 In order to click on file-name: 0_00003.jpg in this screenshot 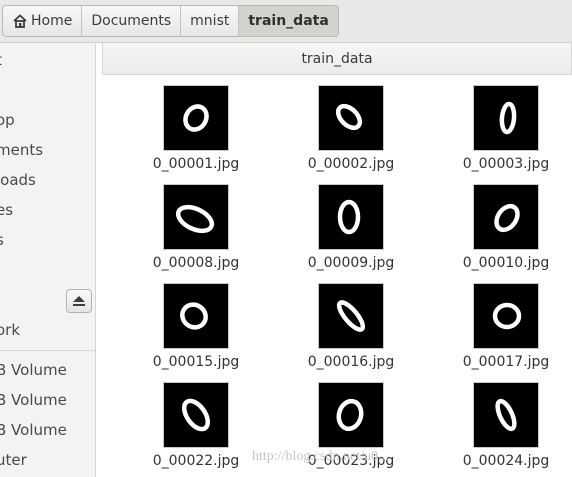, I will do `click(506, 164)`.